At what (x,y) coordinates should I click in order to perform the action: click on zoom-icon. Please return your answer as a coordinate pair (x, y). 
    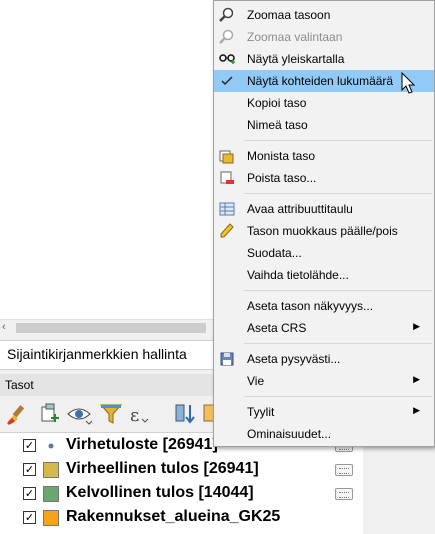
    Looking at the image, I should click on (227, 15).